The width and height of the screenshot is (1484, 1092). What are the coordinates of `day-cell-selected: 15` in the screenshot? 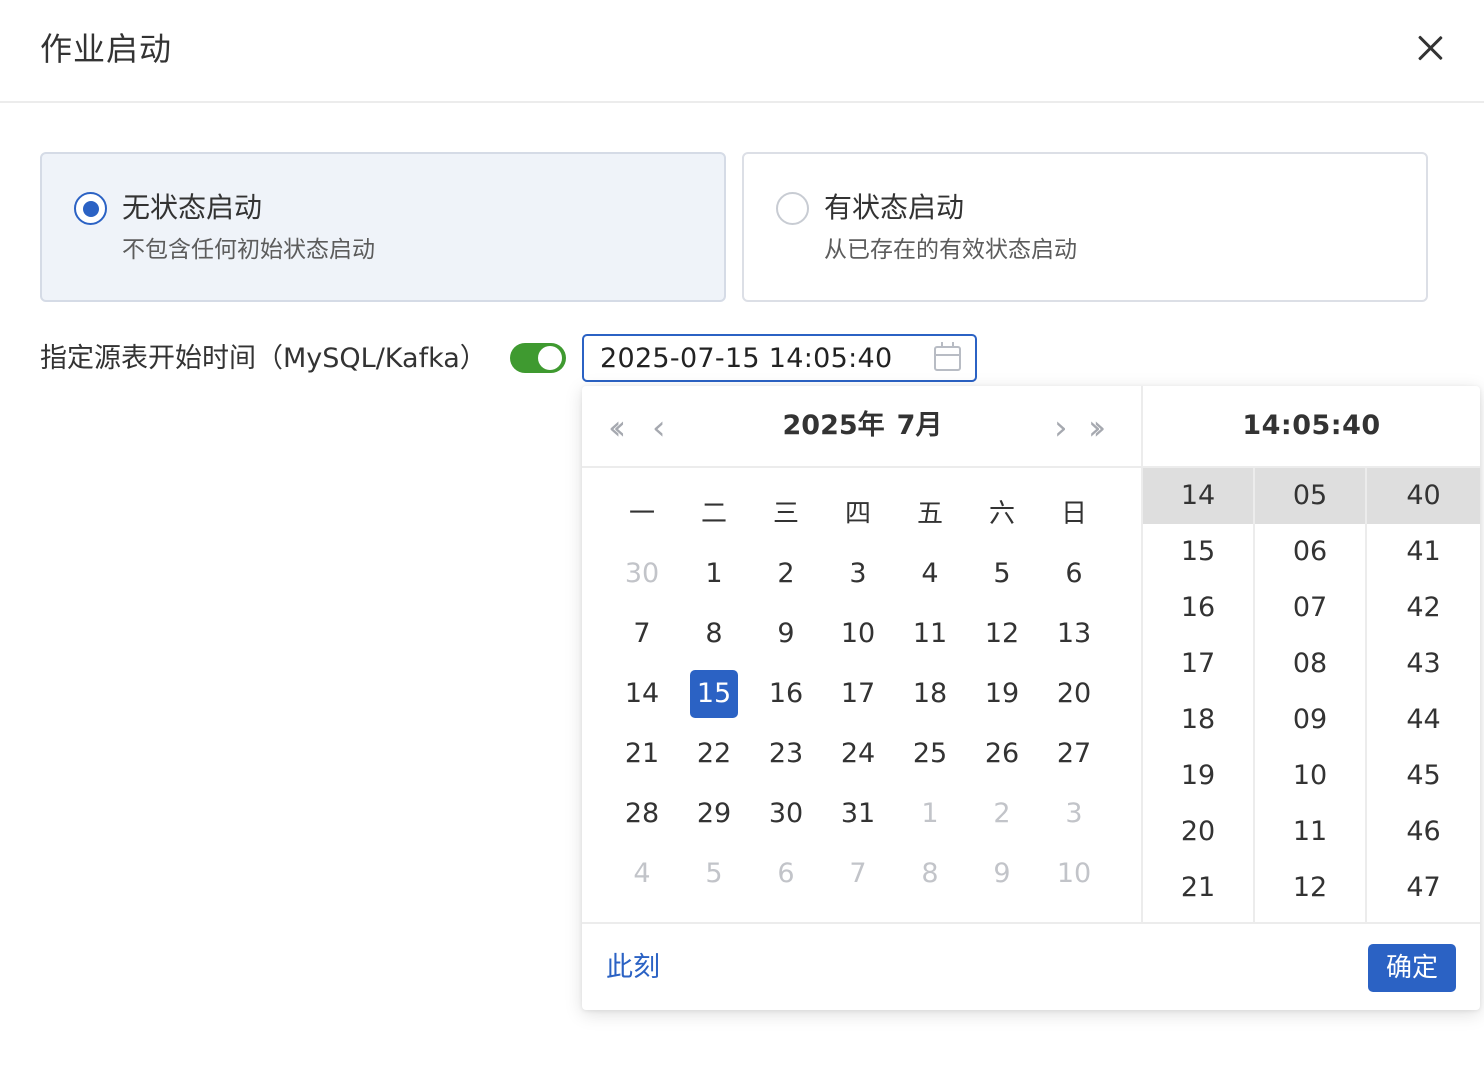 It's located at (714, 694).